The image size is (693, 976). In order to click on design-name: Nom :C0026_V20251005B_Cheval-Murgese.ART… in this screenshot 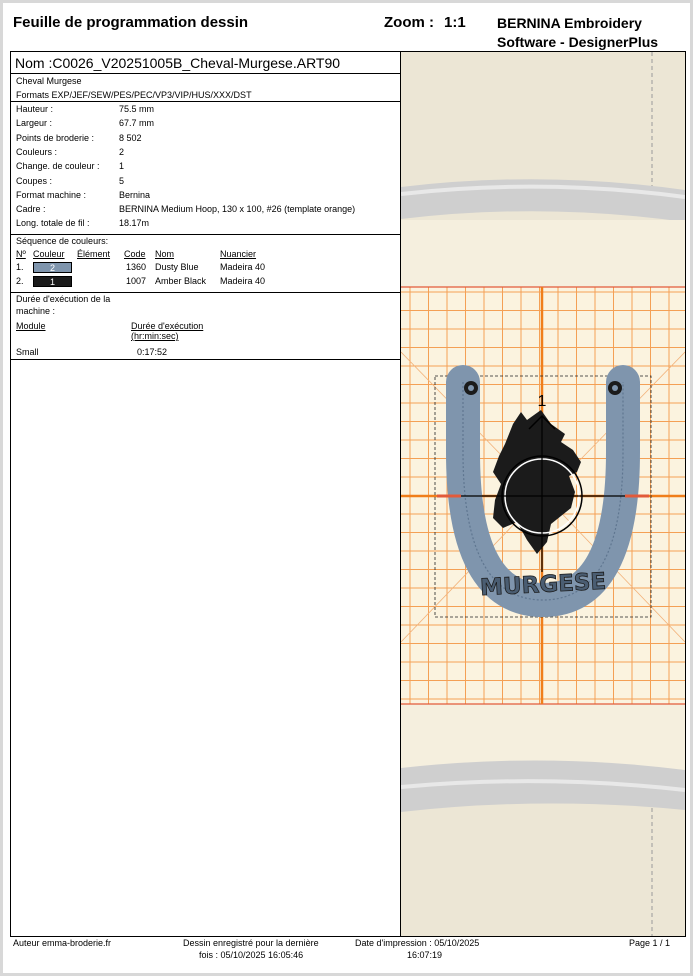, I will do `click(178, 63)`.